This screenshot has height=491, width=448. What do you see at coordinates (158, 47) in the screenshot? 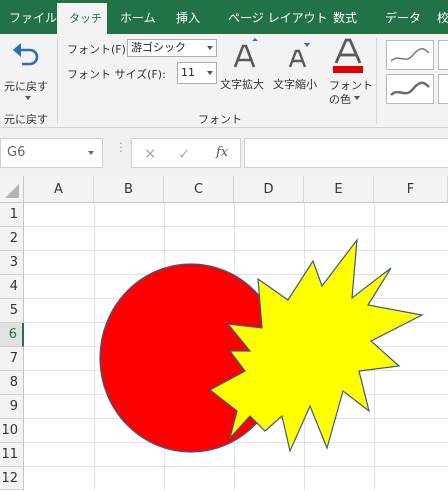
I see `font-name-value: 游ゴシック` at bounding box center [158, 47].